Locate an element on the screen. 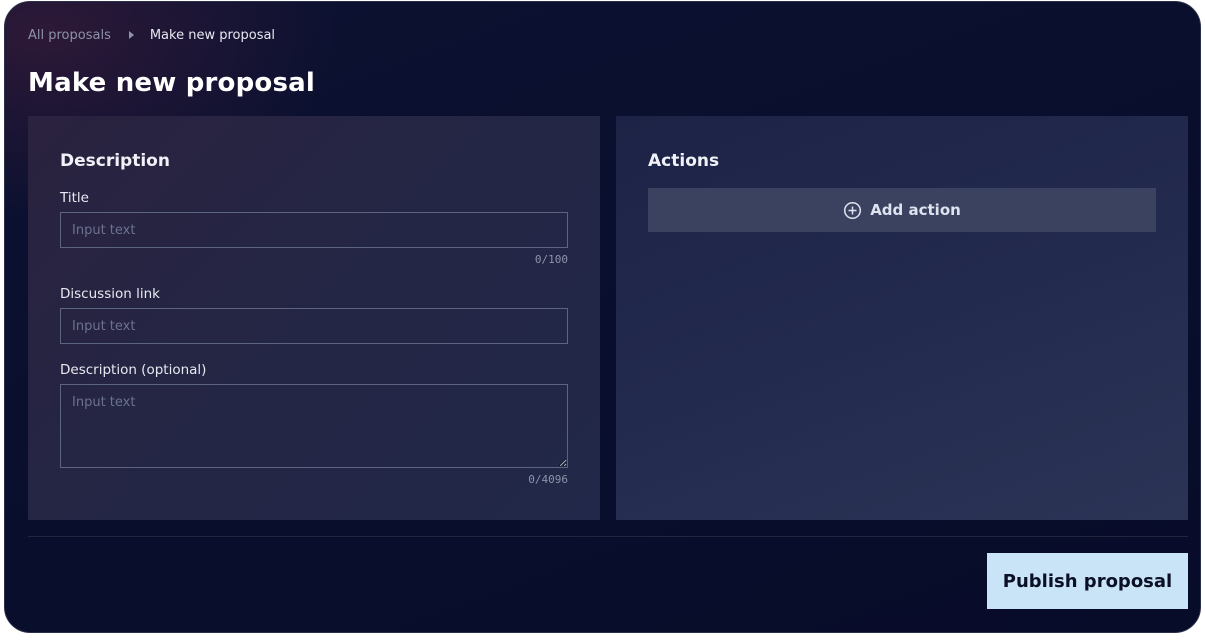 The image size is (1205, 640). breadcrumb: All proposals Make new proposal is located at coordinates (151, 35).